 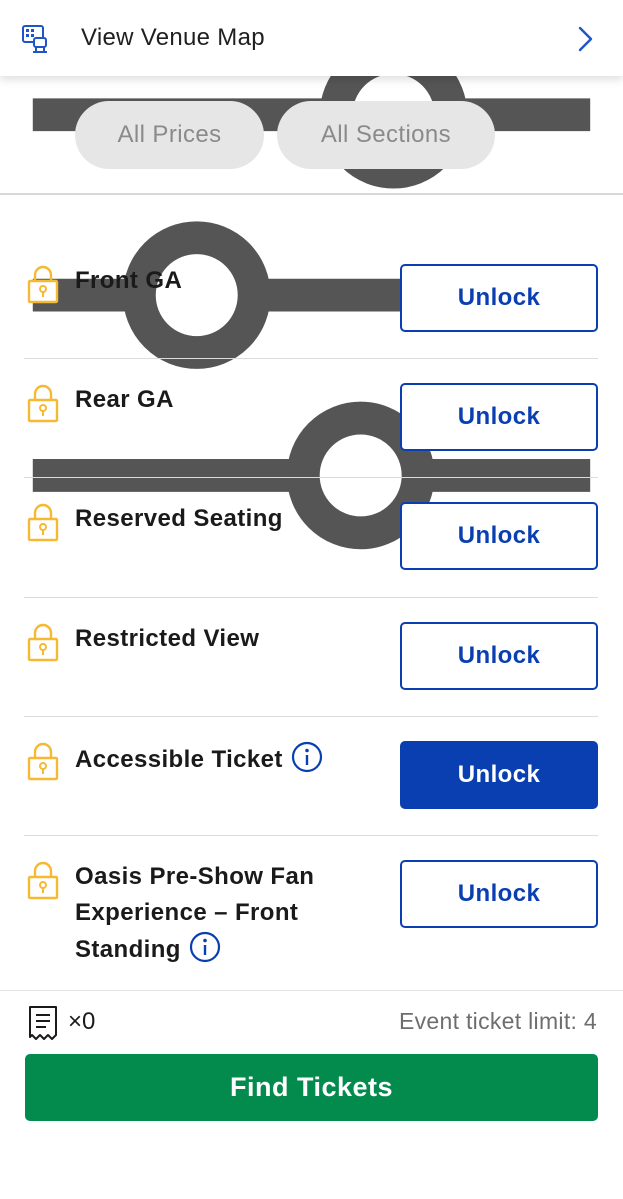 What do you see at coordinates (34, 39) in the screenshot?
I see `seat-map-icon` at bounding box center [34, 39].